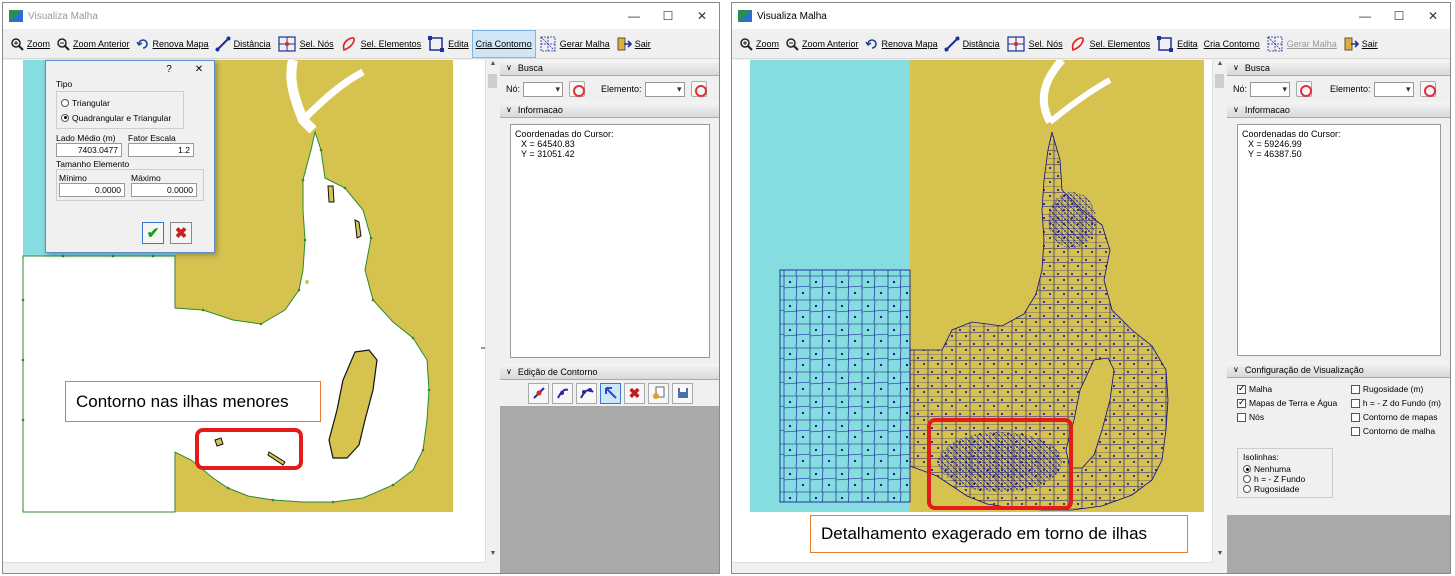 This screenshot has width=1455, height=576. What do you see at coordinates (1395, 431) in the screenshot?
I see `checkbox-contorno-de-malha: Contorno de malha` at bounding box center [1395, 431].